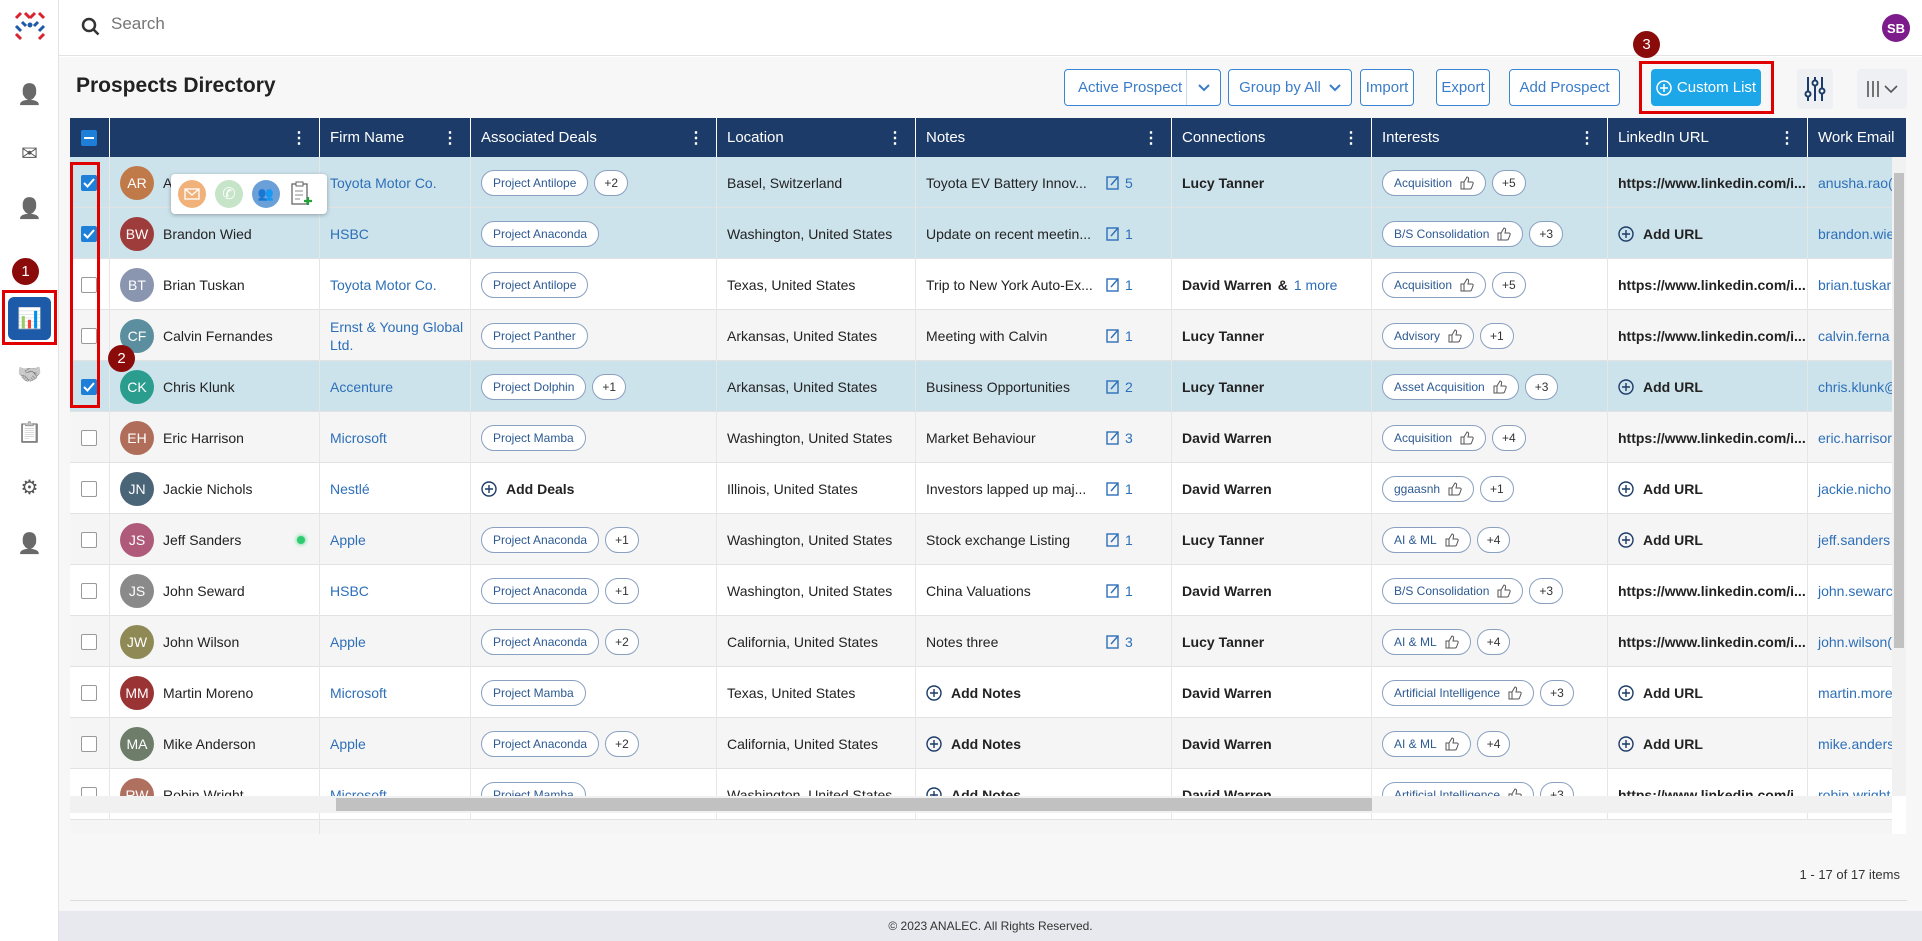 The image size is (1922, 941). Describe the element at coordinates (361, 387) in the screenshot. I see `firm-name: Accenture` at that location.